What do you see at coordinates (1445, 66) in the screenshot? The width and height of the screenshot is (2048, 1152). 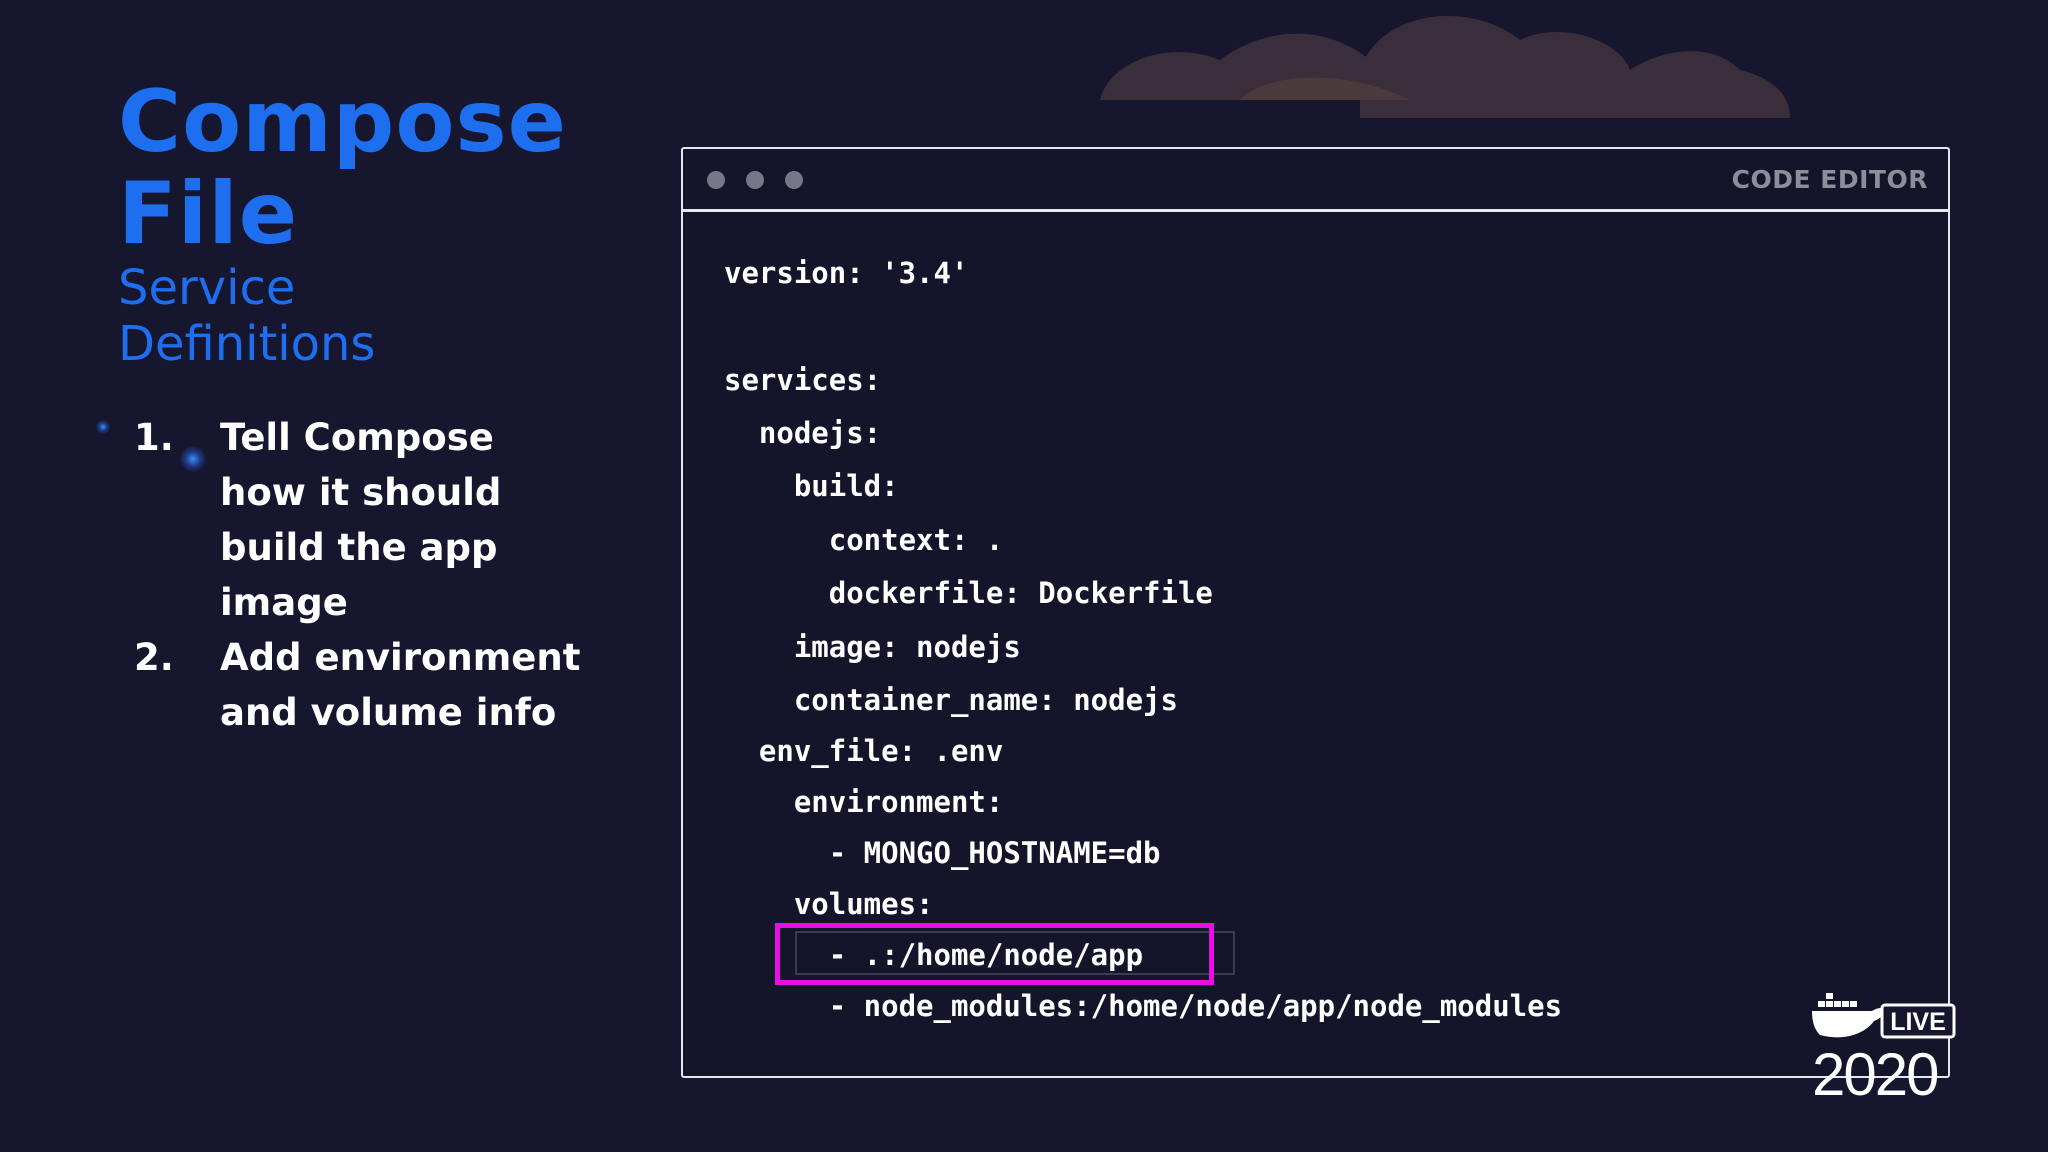 I see `clouds-decoration` at bounding box center [1445, 66].